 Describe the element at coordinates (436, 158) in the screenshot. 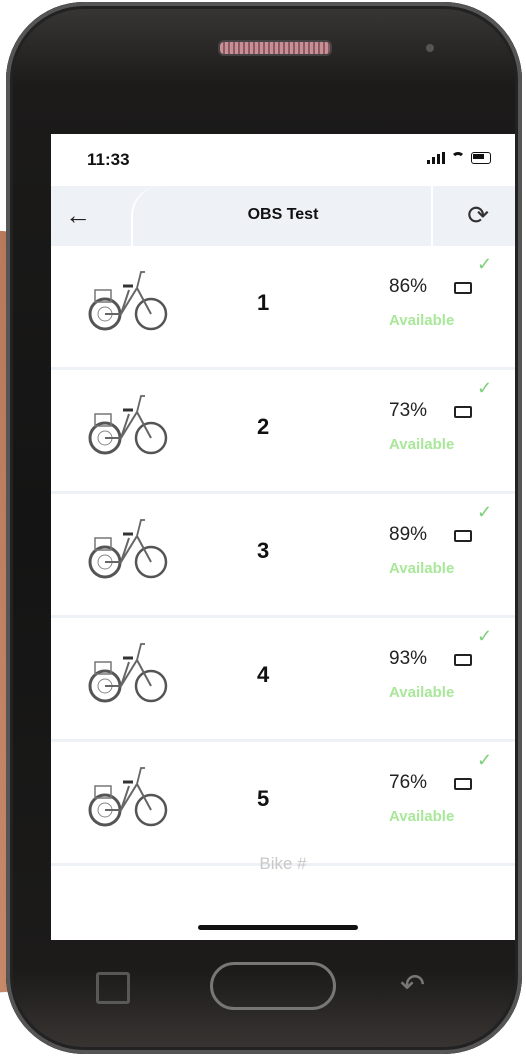

I see `signal-icon` at that location.